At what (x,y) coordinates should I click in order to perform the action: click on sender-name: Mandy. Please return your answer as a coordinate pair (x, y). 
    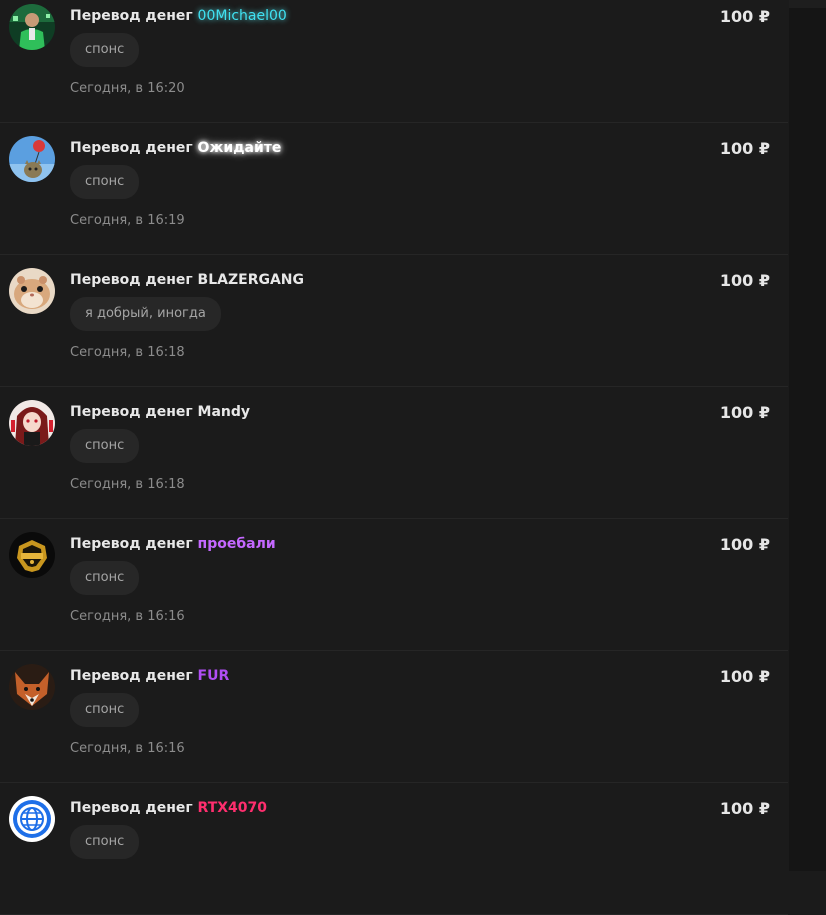
    Looking at the image, I should click on (224, 412).